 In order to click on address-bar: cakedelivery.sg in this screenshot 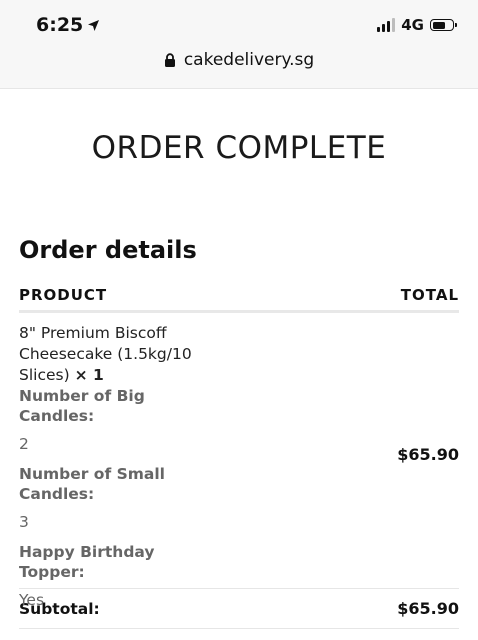, I will do `click(239, 60)`.